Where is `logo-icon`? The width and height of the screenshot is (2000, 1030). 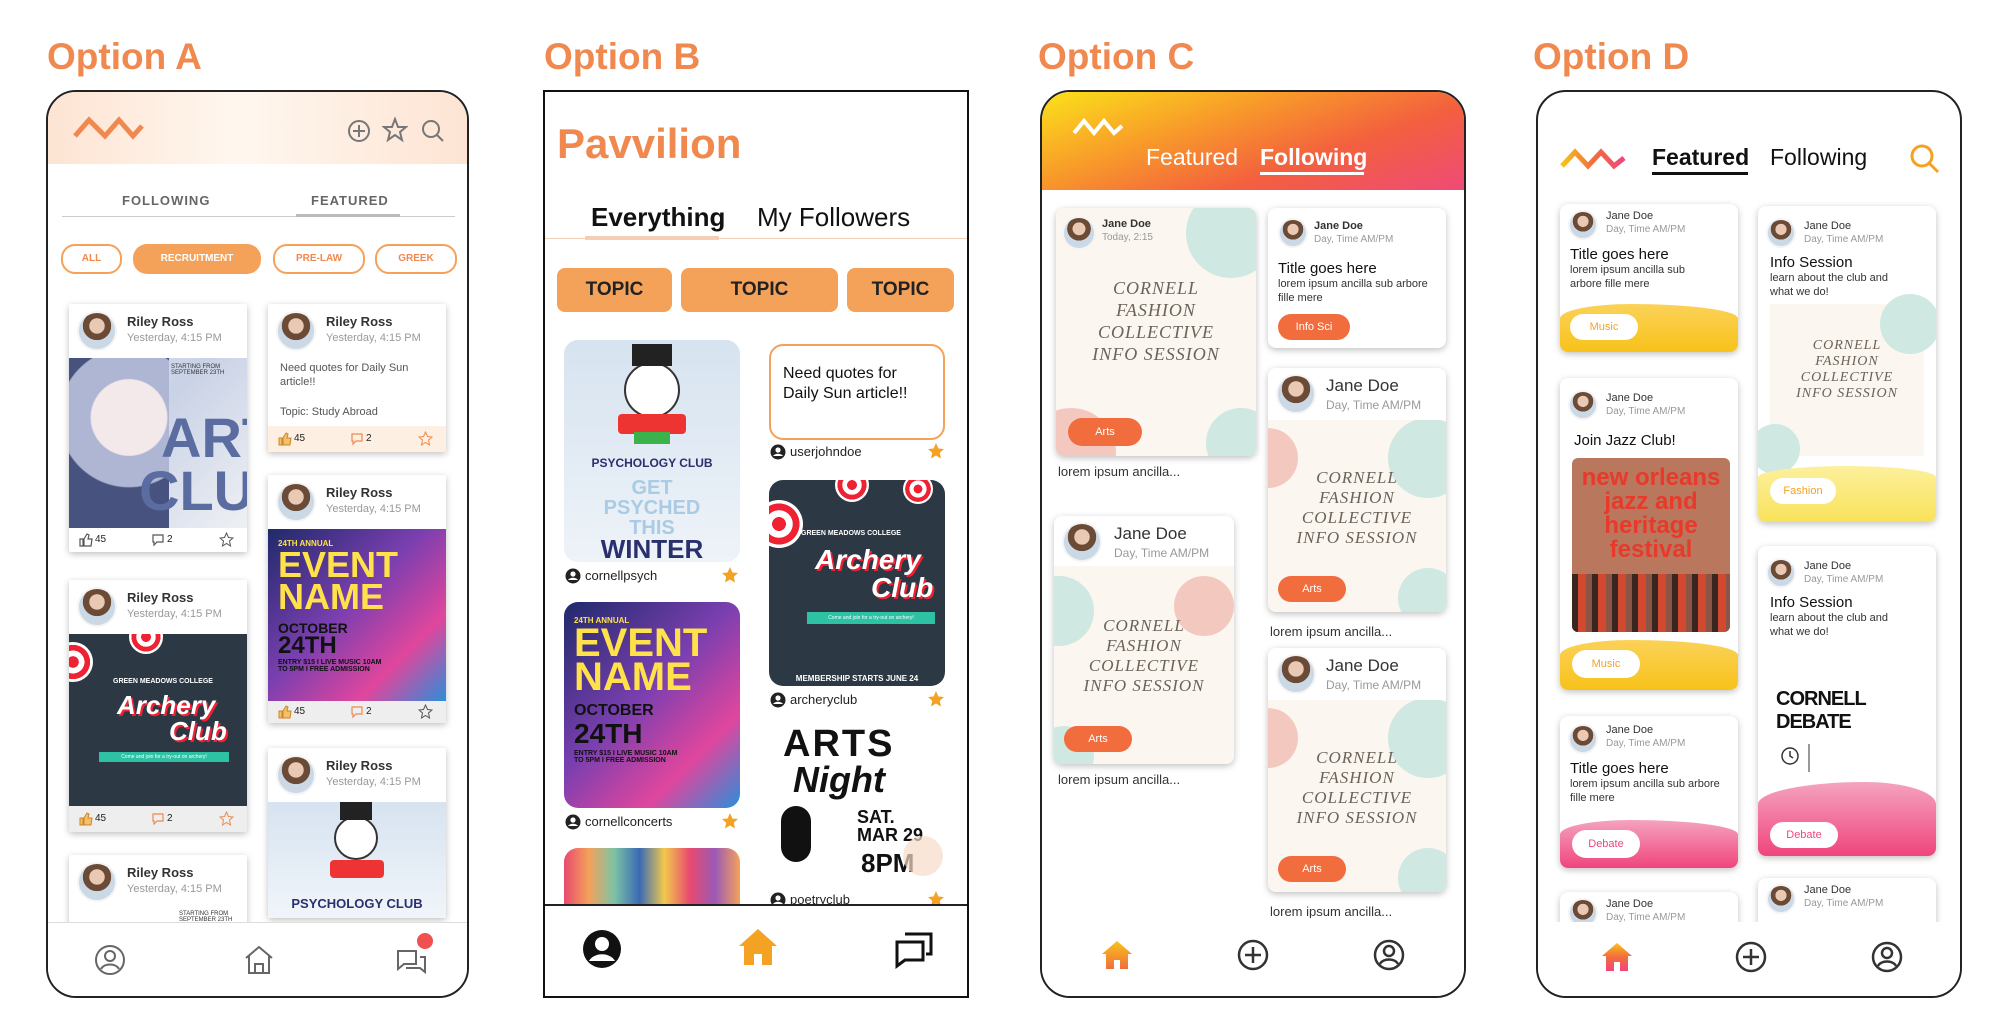 logo-icon is located at coordinates (1098, 126).